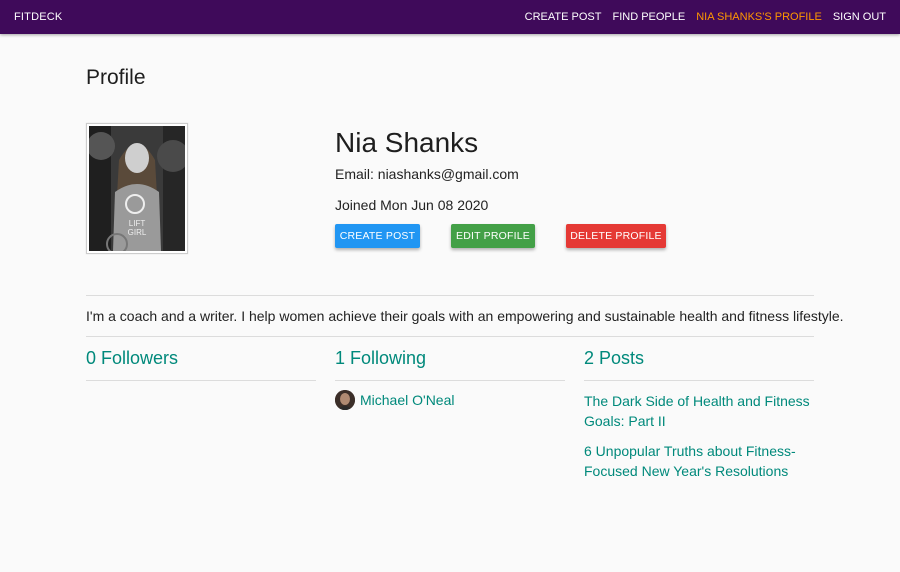  What do you see at coordinates (38, 17) in the screenshot?
I see `brand-logo: FITDECK` at bounding box center [38, 17].